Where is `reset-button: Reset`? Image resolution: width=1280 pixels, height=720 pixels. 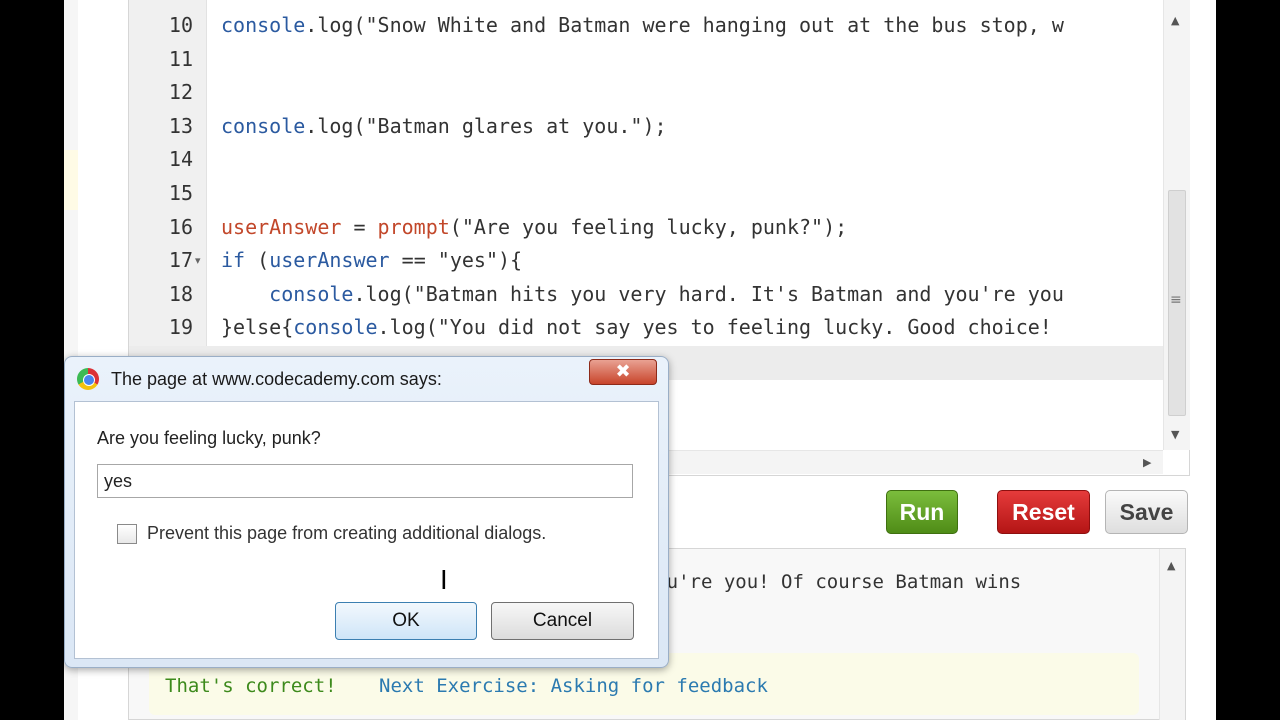 reset-button: Reset is located at coordinates (1043, 512).